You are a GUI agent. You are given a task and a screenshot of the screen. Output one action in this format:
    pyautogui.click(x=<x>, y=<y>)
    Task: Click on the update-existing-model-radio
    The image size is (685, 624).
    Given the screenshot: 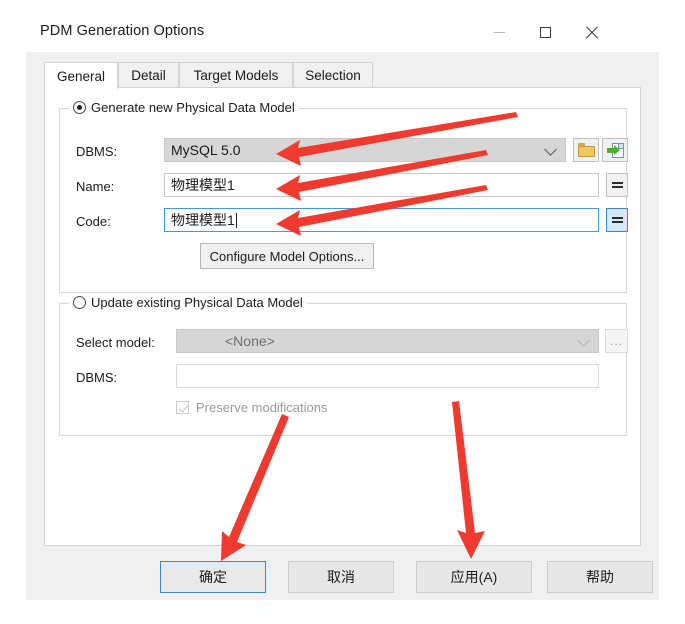 What is the action you would take?
    pyautogui.click(x=79, y=302)
    